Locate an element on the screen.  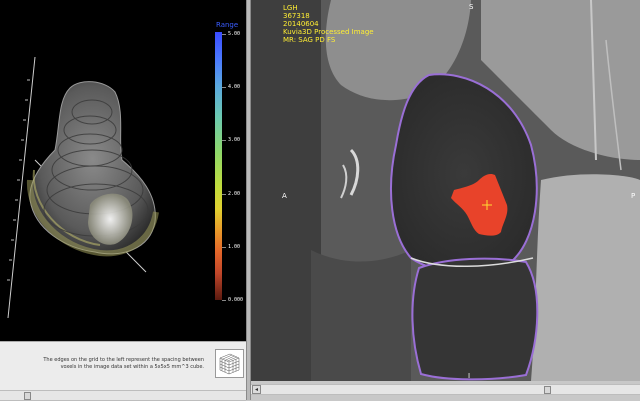
colorbar-tick-label: 5.00 is located at coordinates (234, 34).